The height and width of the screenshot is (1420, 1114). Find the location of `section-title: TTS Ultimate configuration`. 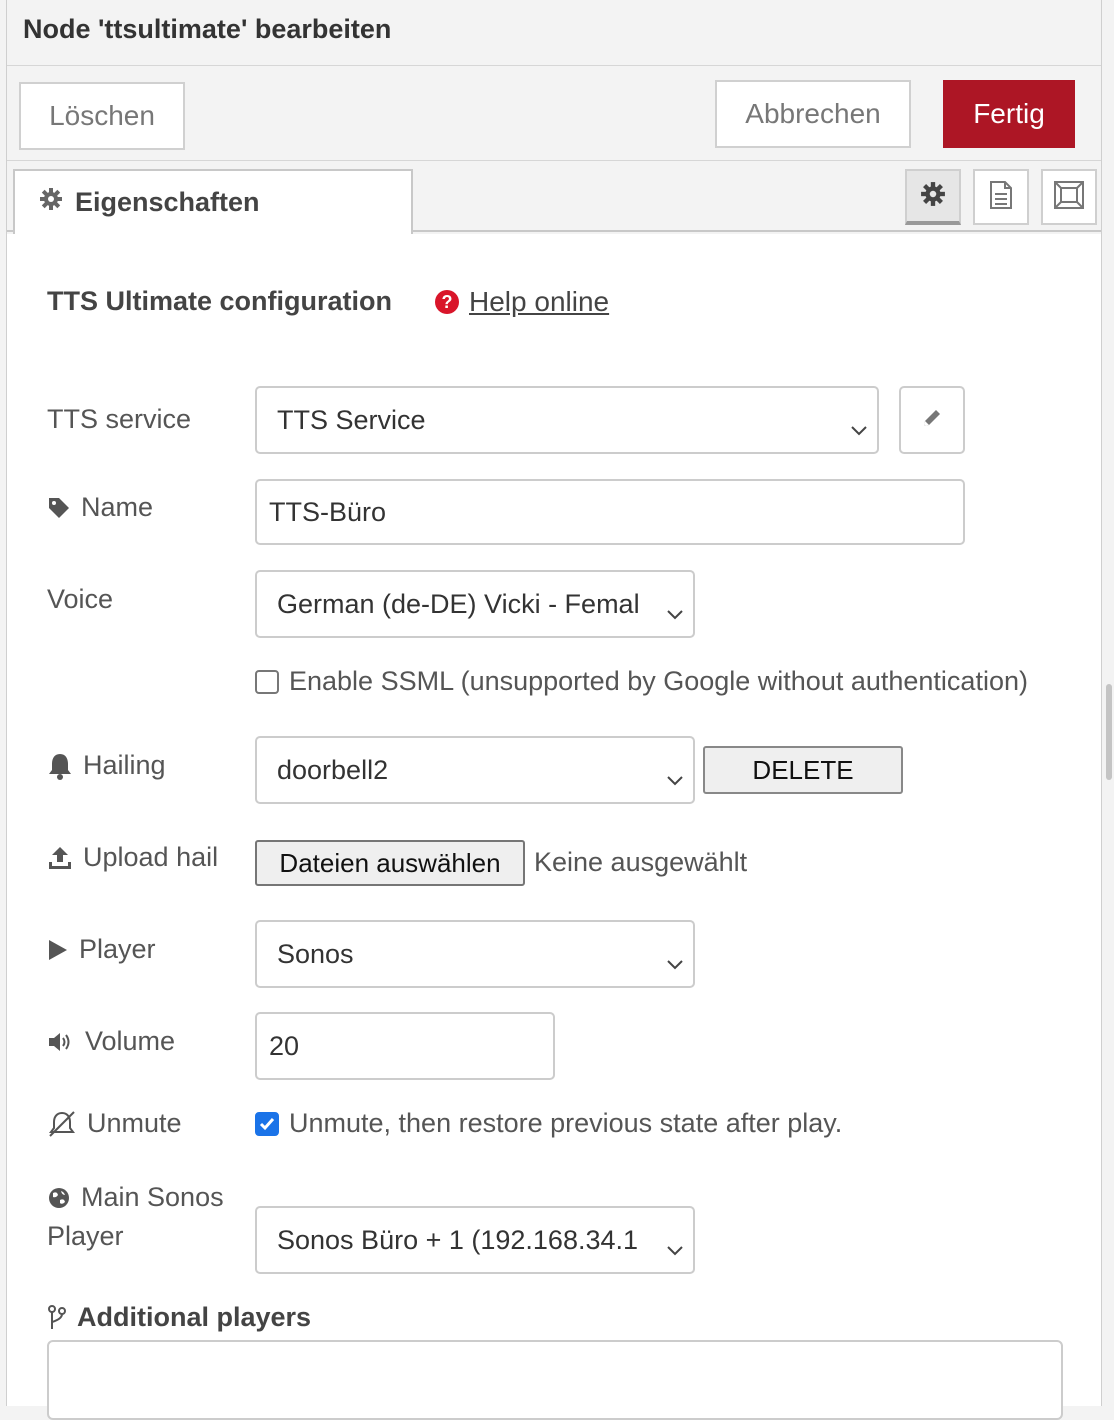

section-title: TTS Ultimate configuration is located at coordinates (220, 301).